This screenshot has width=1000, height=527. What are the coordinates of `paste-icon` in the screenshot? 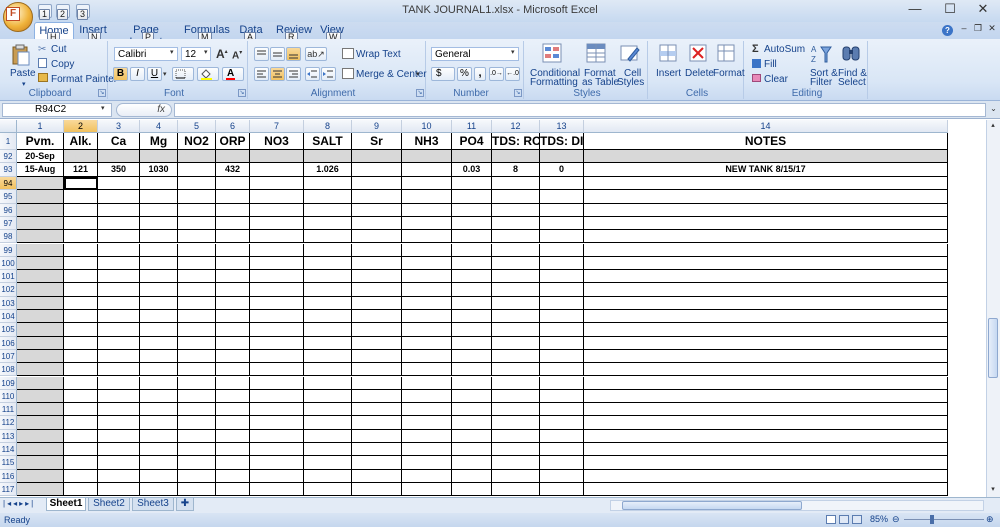 It's located at (20, 55).